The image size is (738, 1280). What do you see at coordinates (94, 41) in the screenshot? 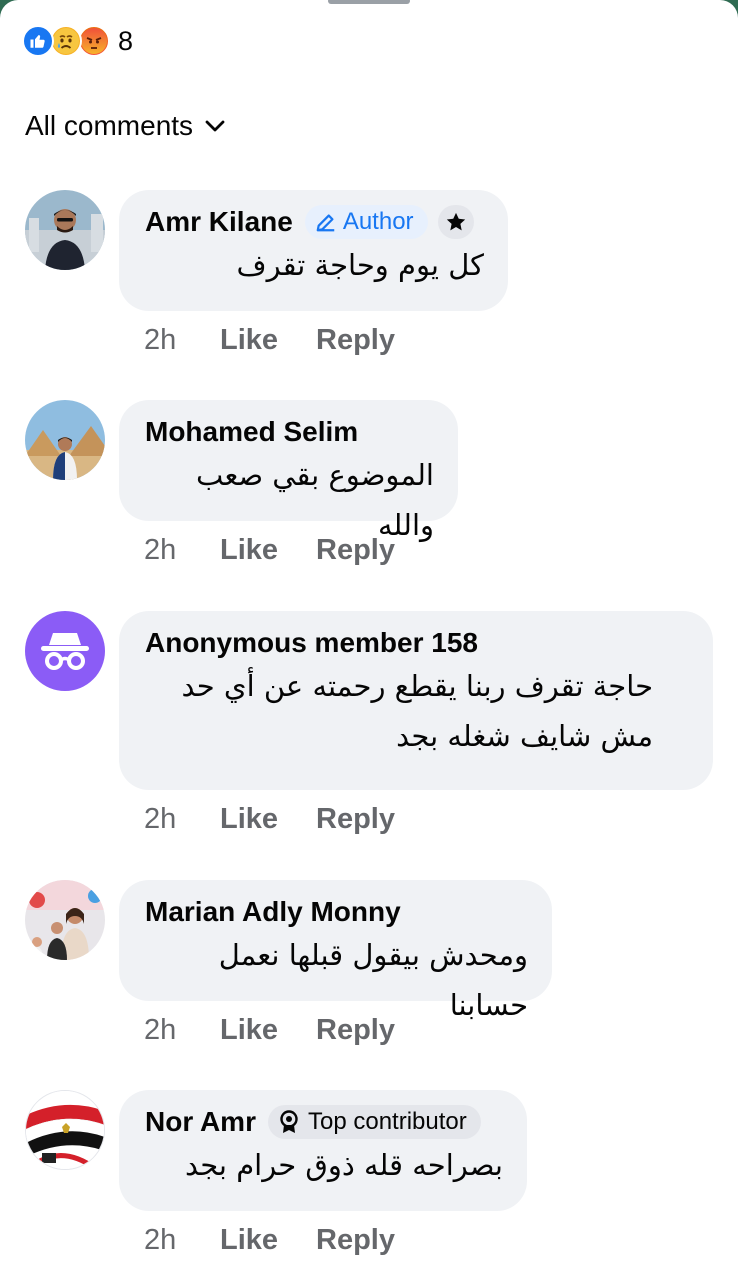
I see `angry-reaction-icon` at bounding box center [94, 41].